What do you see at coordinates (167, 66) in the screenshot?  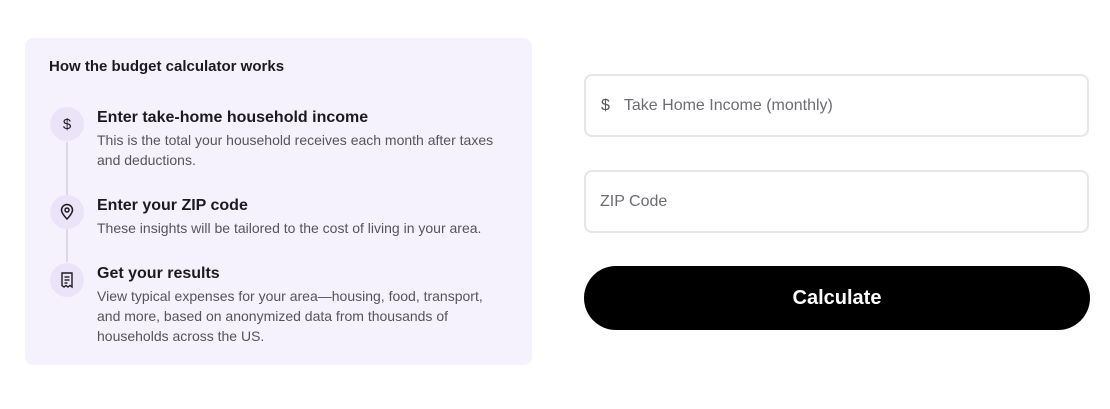 I see `card-title: How the budget calculator works` at bounding box center [167, 66].